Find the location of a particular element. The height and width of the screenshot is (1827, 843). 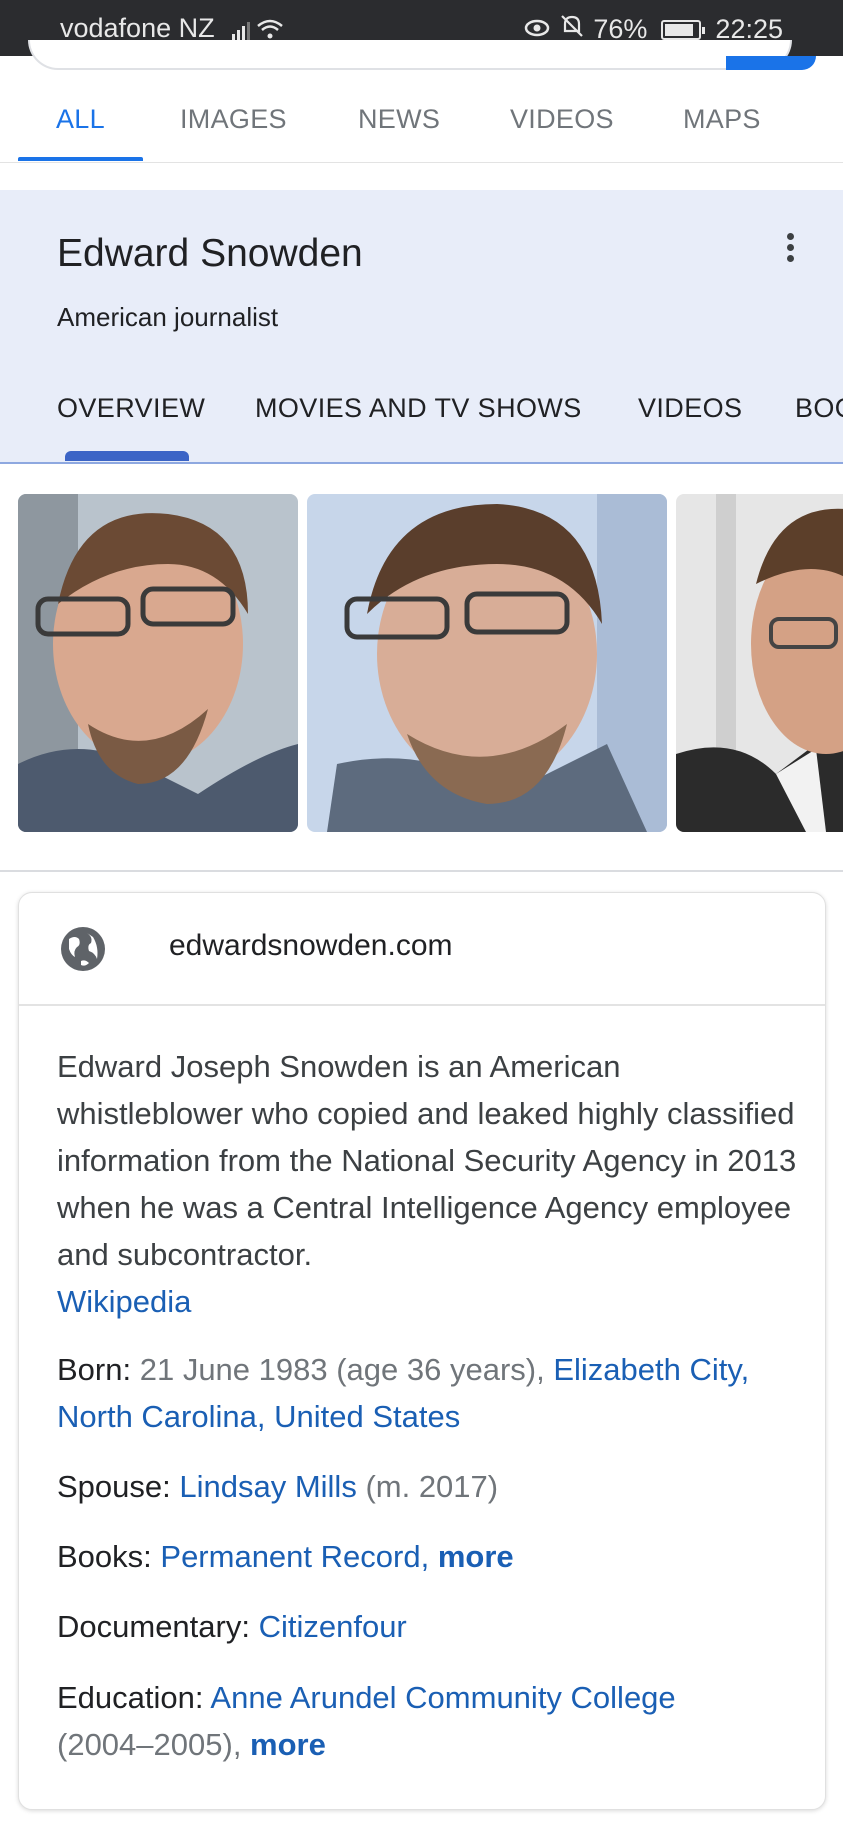

fact-documentary: Documentary: Citizenfour is located at coordinates (427, 1626).